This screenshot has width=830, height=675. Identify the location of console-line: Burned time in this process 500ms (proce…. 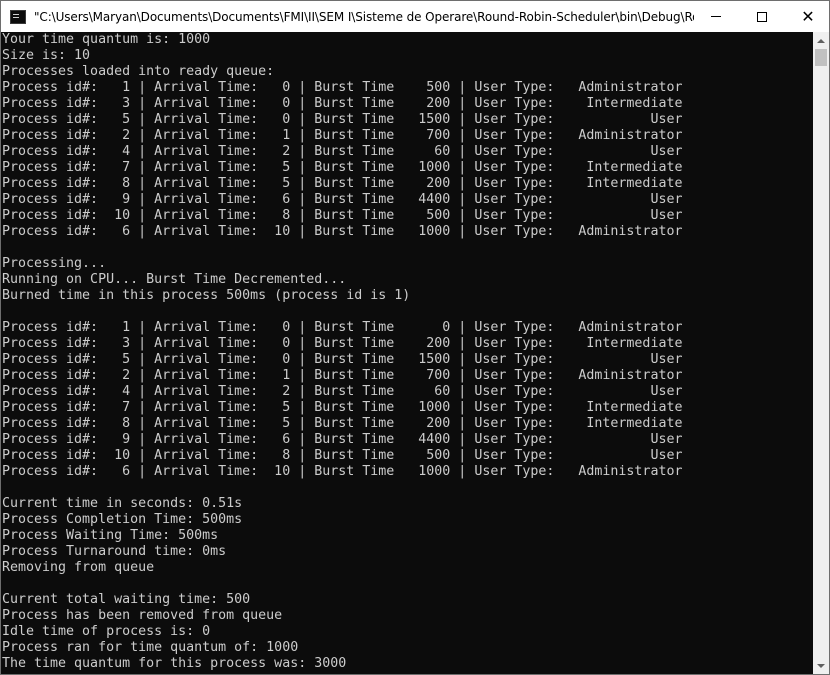
(206, 295).